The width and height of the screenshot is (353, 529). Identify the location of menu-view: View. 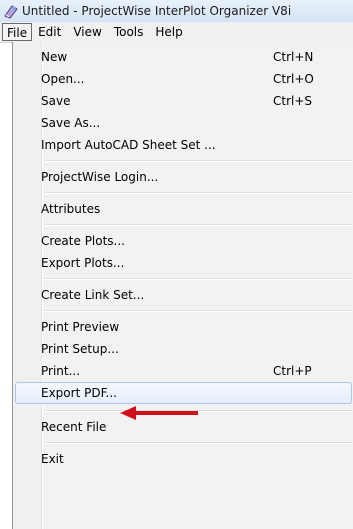
(87, 32).